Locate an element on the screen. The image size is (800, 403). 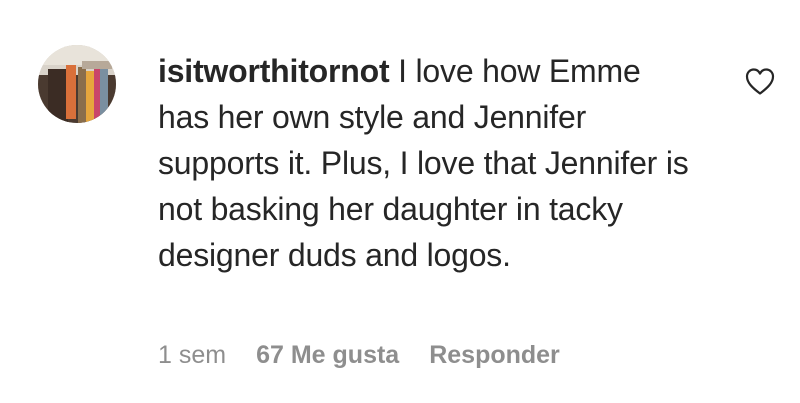
comment-likes-count: 67 Me gusta is located at coordinates (327, 355).